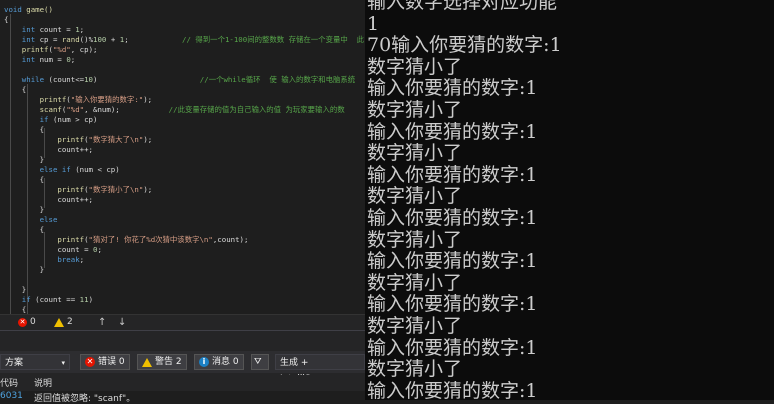  Describe the element at coordinates (162, 362) in the screenshot. I see `warnings-filter-button: 警告 2` at that location.